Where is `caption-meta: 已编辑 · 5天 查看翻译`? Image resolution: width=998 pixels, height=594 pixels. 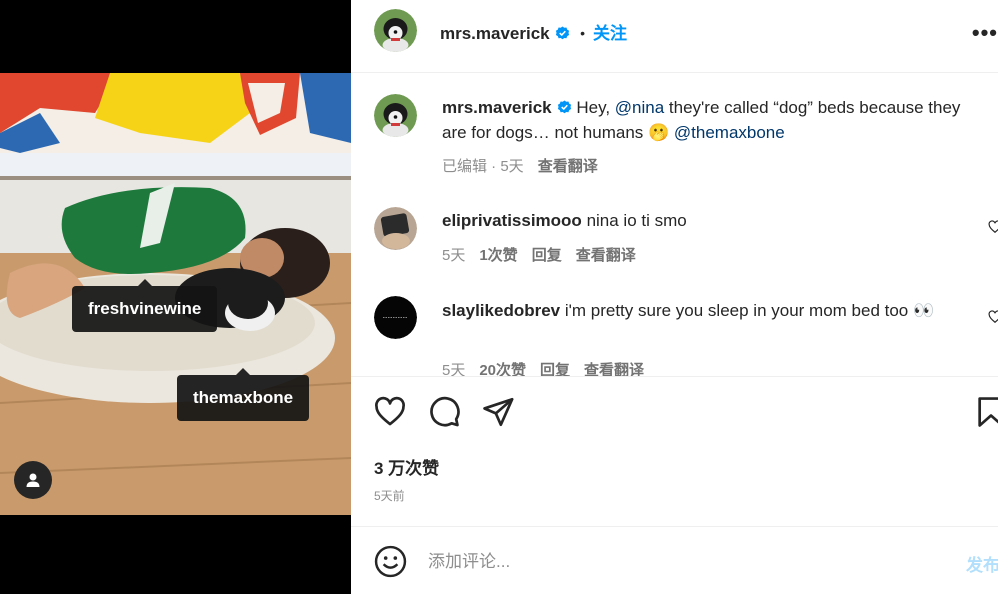
caption-meta: 已编辑 · 5天 查看翻译 is located at coordinates (520, 165).